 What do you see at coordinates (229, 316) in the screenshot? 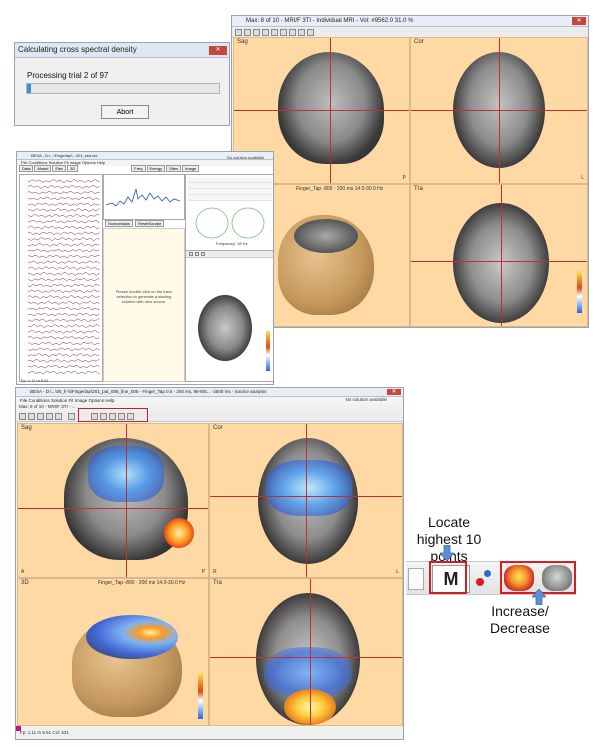
I see `small-mri-panel` at bounding box center [229, 316].